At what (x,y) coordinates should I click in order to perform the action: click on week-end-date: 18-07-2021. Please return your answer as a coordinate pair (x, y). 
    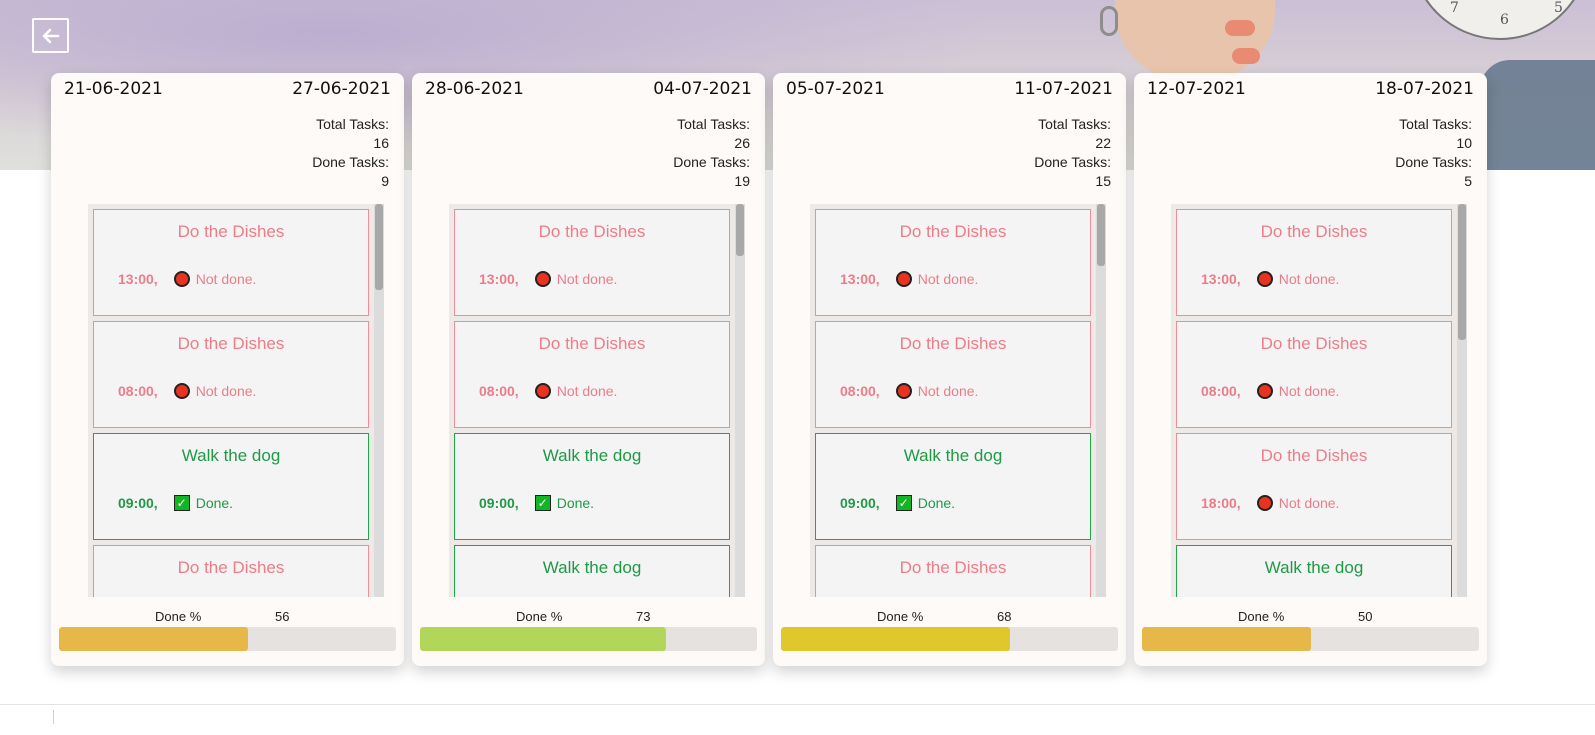
    Looking at the image, I should click on (1424, 89).